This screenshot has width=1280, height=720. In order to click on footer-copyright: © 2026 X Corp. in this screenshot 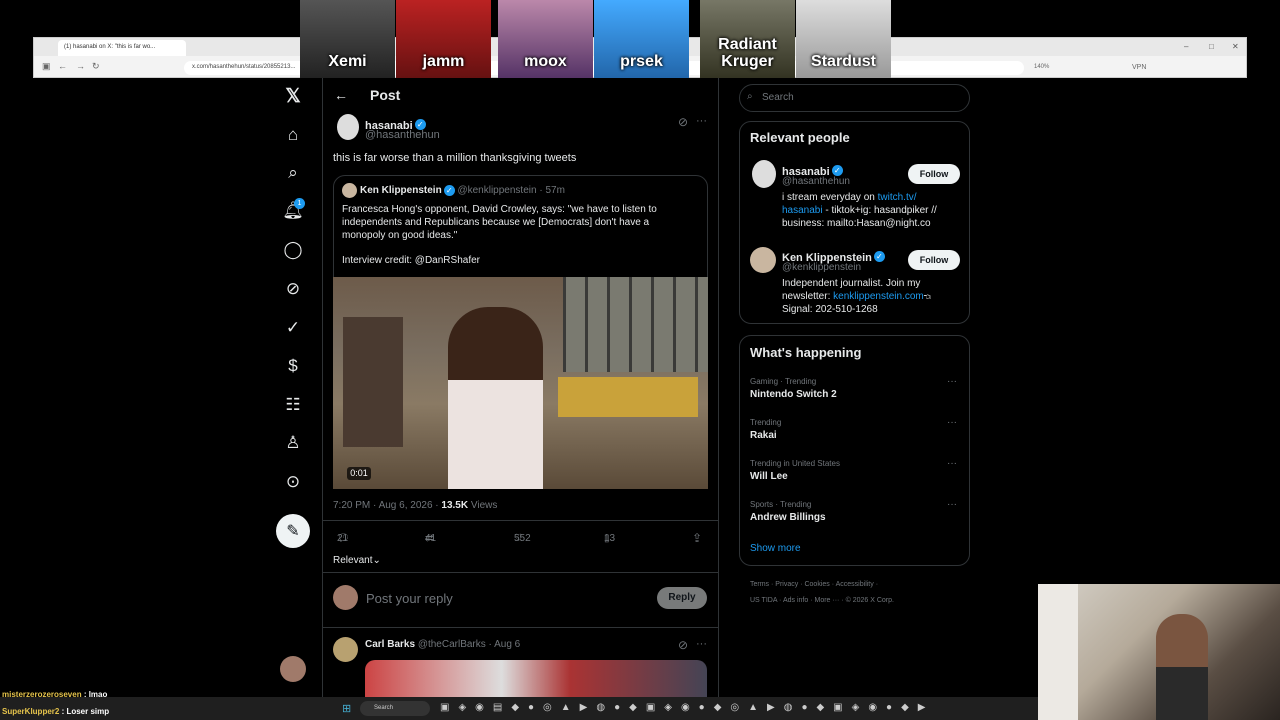, I will do `click(869, 600)`.